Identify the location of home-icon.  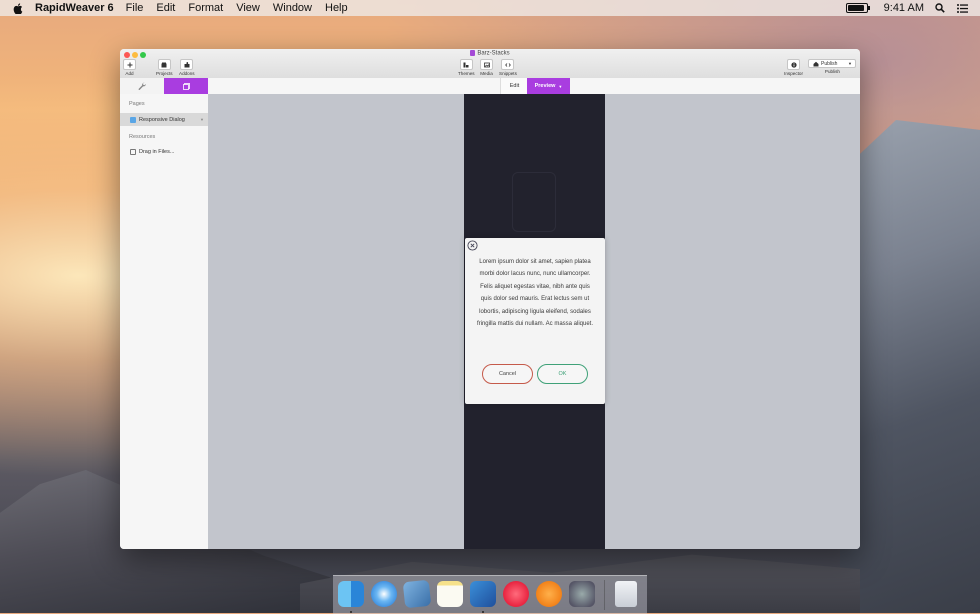
(816, 63).